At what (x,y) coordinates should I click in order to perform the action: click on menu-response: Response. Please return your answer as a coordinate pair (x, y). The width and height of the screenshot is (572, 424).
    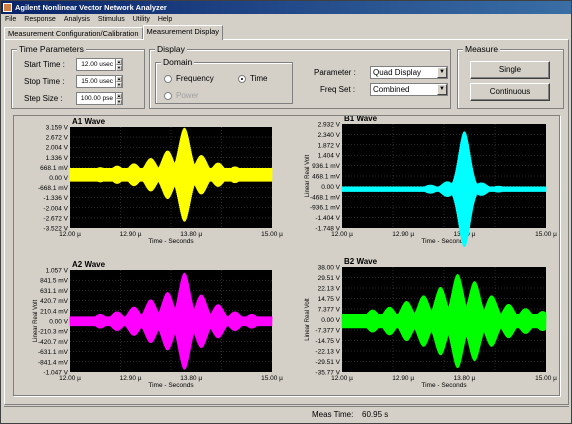
    Looking at the image, I should click on (40, 19).